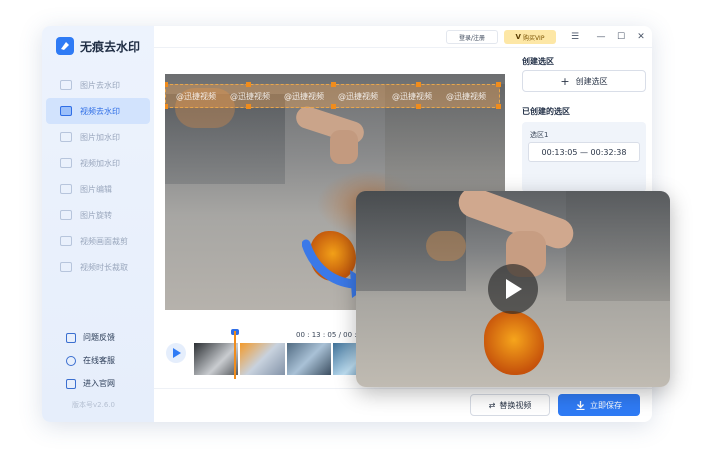  Describe the element at coordinates (344, 147) in the screenshot. I see `hand-image` at that location.